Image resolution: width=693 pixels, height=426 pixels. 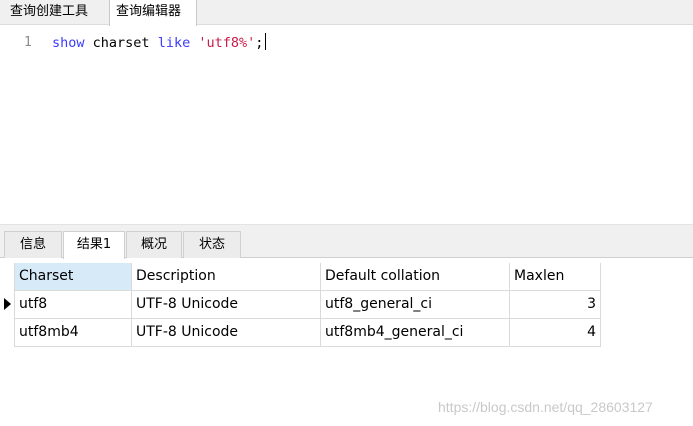 What do you see at coordinates (545, 407) in the screenshot?
I see `watermark: https://blog.csdn.net/qq_28603127` at bounding box center [545, 407].